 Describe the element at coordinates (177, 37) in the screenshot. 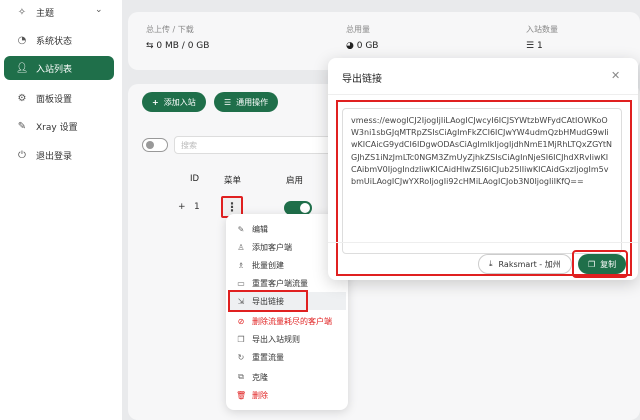

I see `stat-traffic: 总上传 / 下载 ⇆ 0 MB / 0 GB` at that location.